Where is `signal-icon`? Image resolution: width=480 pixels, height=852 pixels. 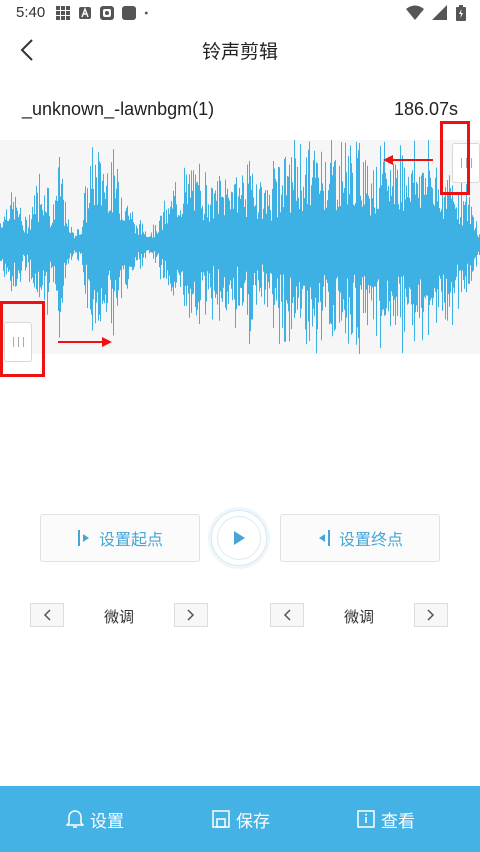
signal-icon is located at coordinates (439, 12).